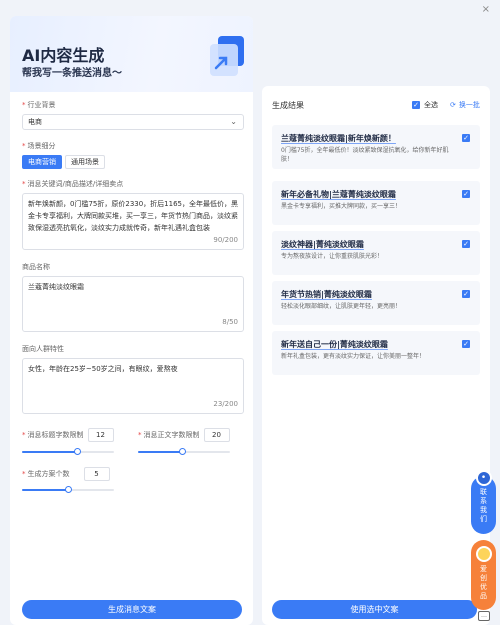 The width and height of the screenshot is (500, 625). Describe the element at coordinates (486, 9) in the screenshot. I see `window-close-icon: ×` at that location.